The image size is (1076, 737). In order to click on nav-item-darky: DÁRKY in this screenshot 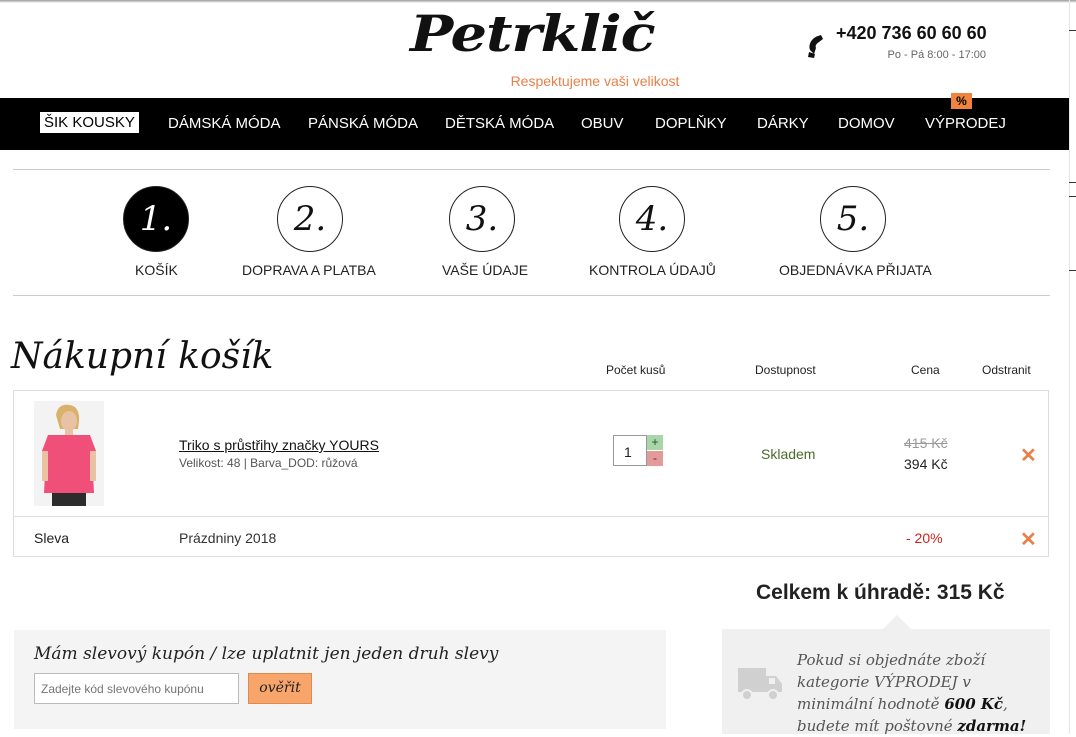, I will do `click(783, 123)`.